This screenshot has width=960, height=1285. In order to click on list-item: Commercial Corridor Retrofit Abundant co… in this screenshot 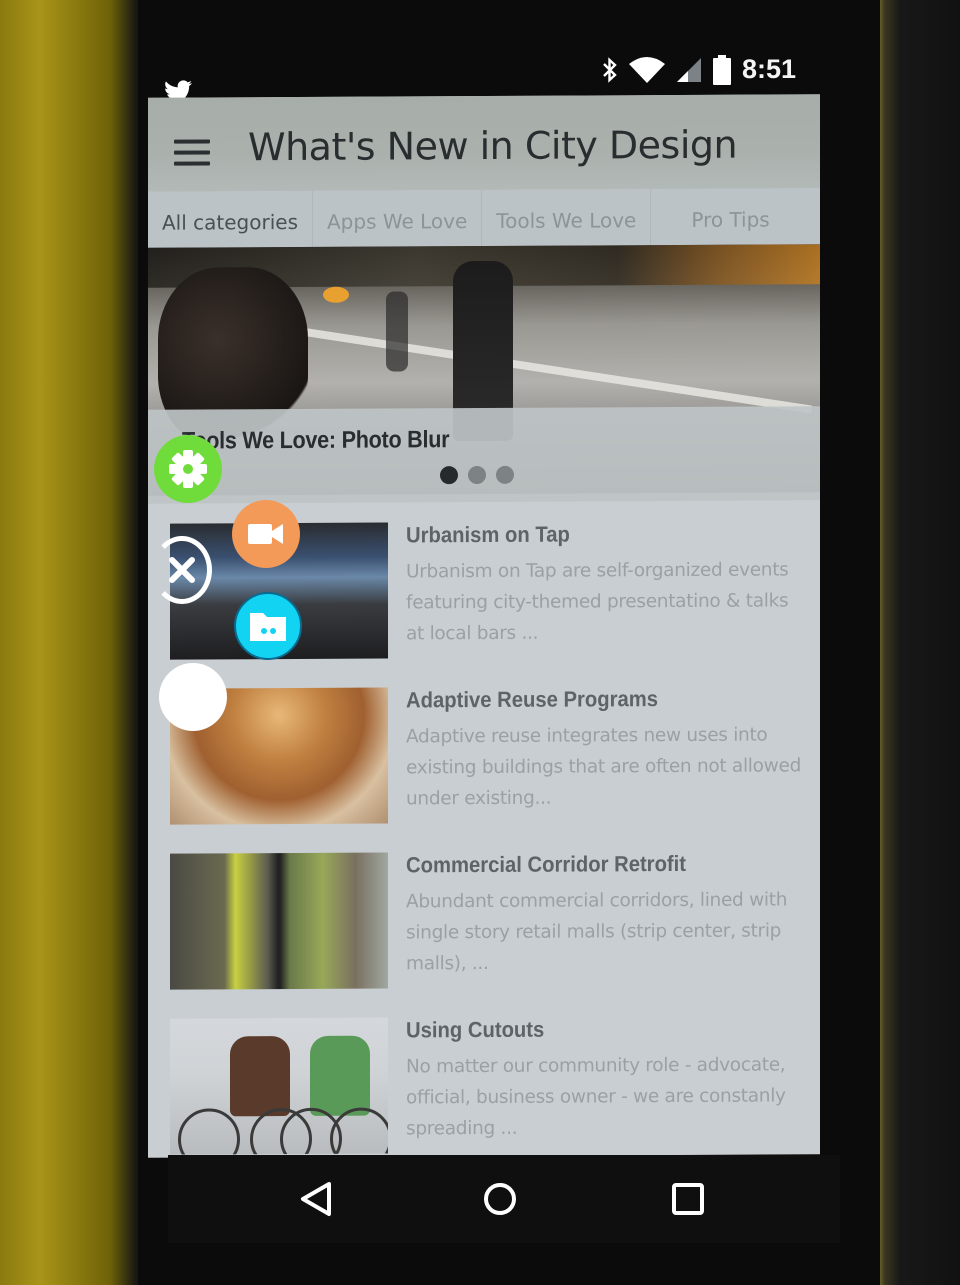, I will do `click(484, 916)`.